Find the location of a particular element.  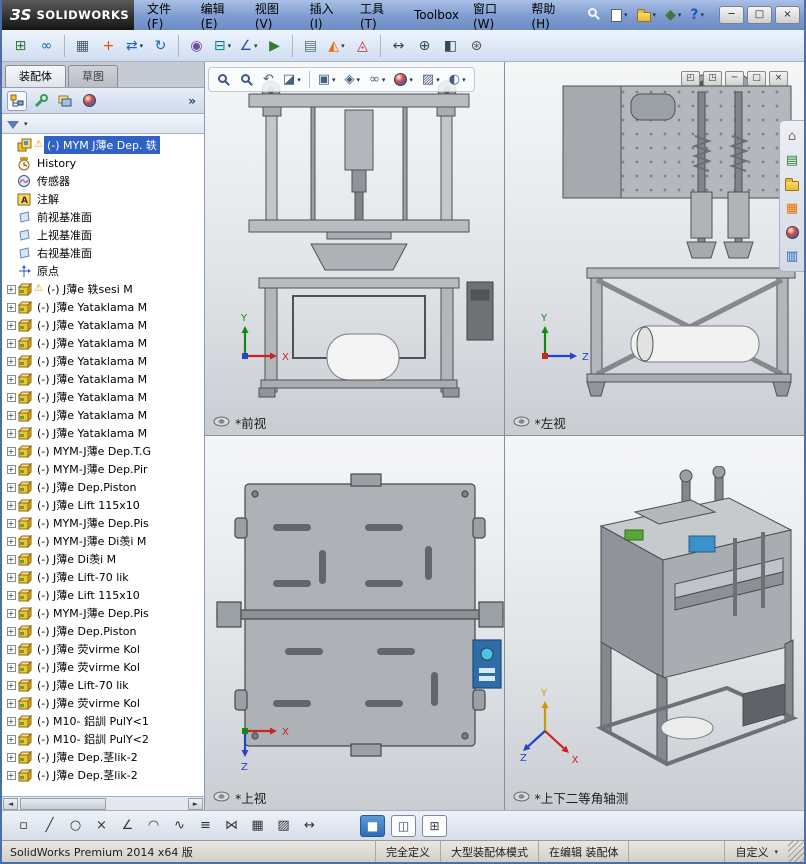

tree-item: + (-) MYM-J薄e Di羡i M is located at coordinates (103, 541).